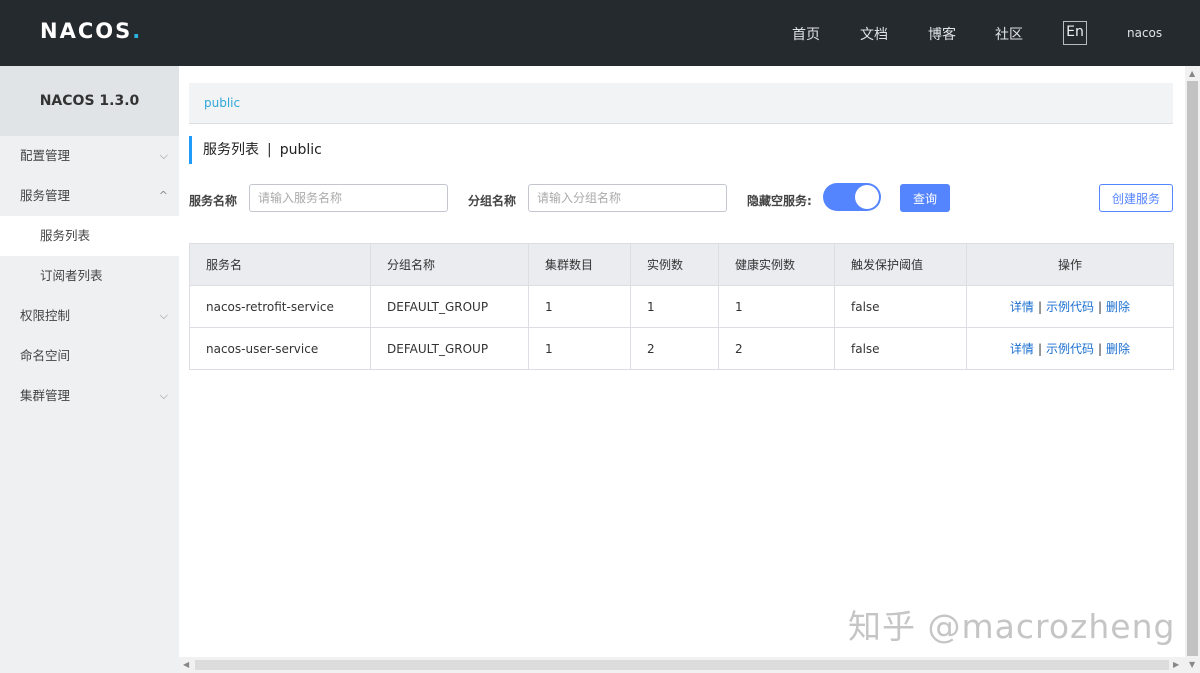 This screenshot has width=1200, height=673. What do you see at coordinates (1136, 198) in the screenshot?
I see `create-service-button: 创建服务` at bounding box center [1136, 198].